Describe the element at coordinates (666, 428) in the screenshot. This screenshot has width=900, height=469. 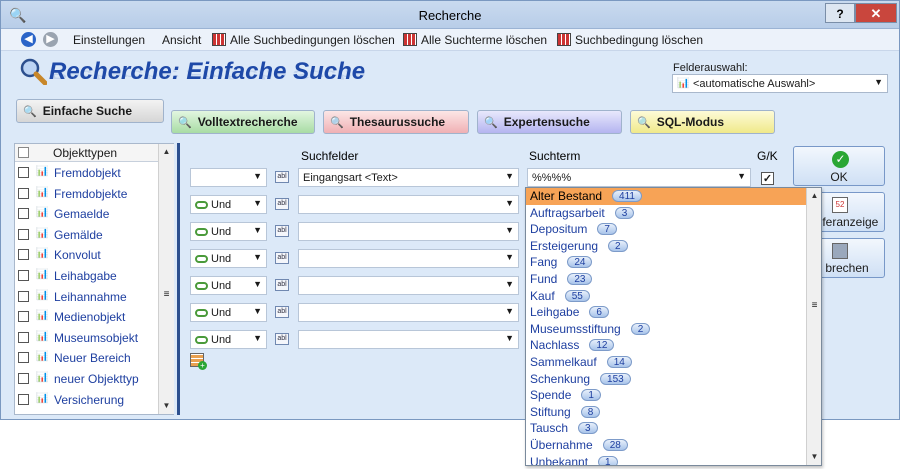
I see `suggestion-item: Tausch 3` at that location.